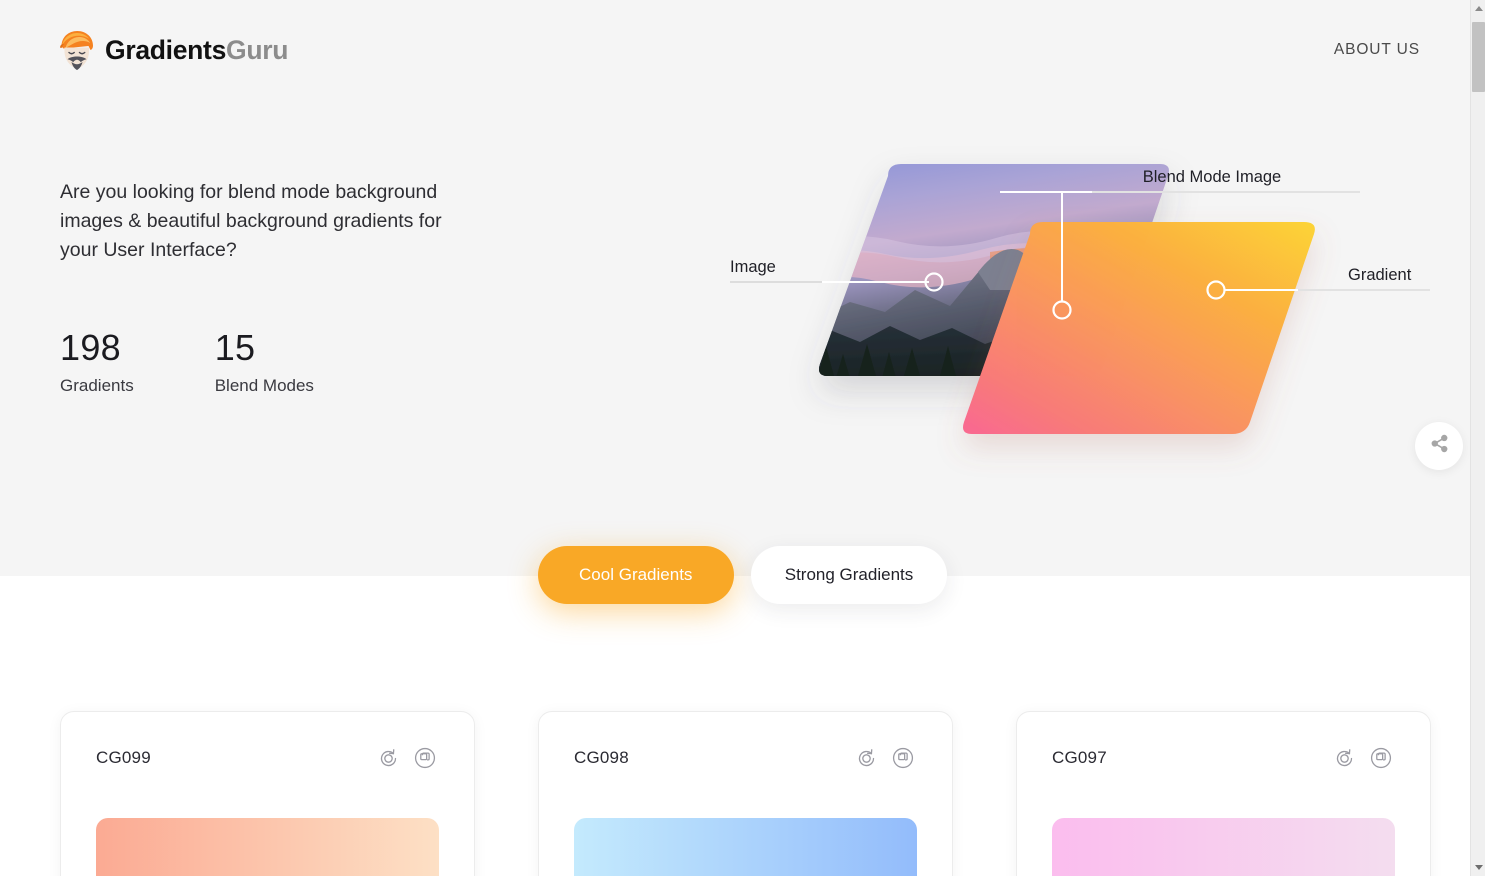 This screenshot has width=1500, height=876. What do you see at coordinates (77, 50) in the screenshot?
I see `guru-turban-logo-icon` at bounding box center [77, 50].